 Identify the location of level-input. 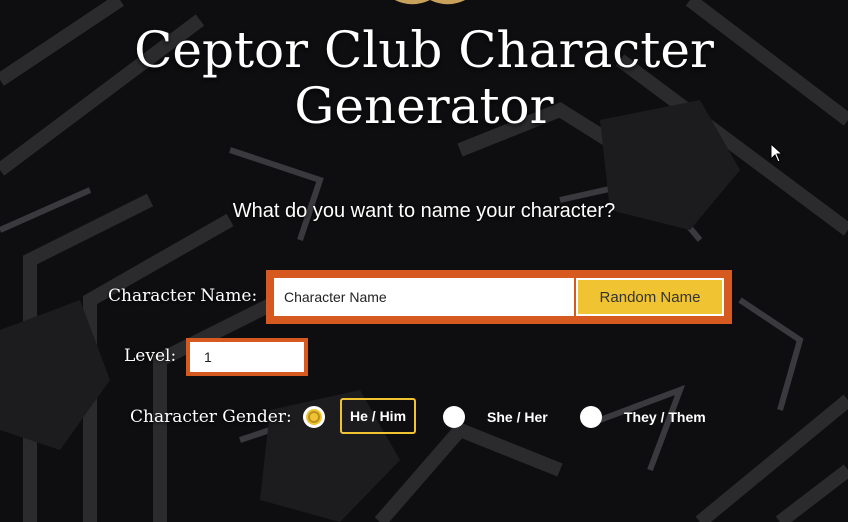
(247, 357).